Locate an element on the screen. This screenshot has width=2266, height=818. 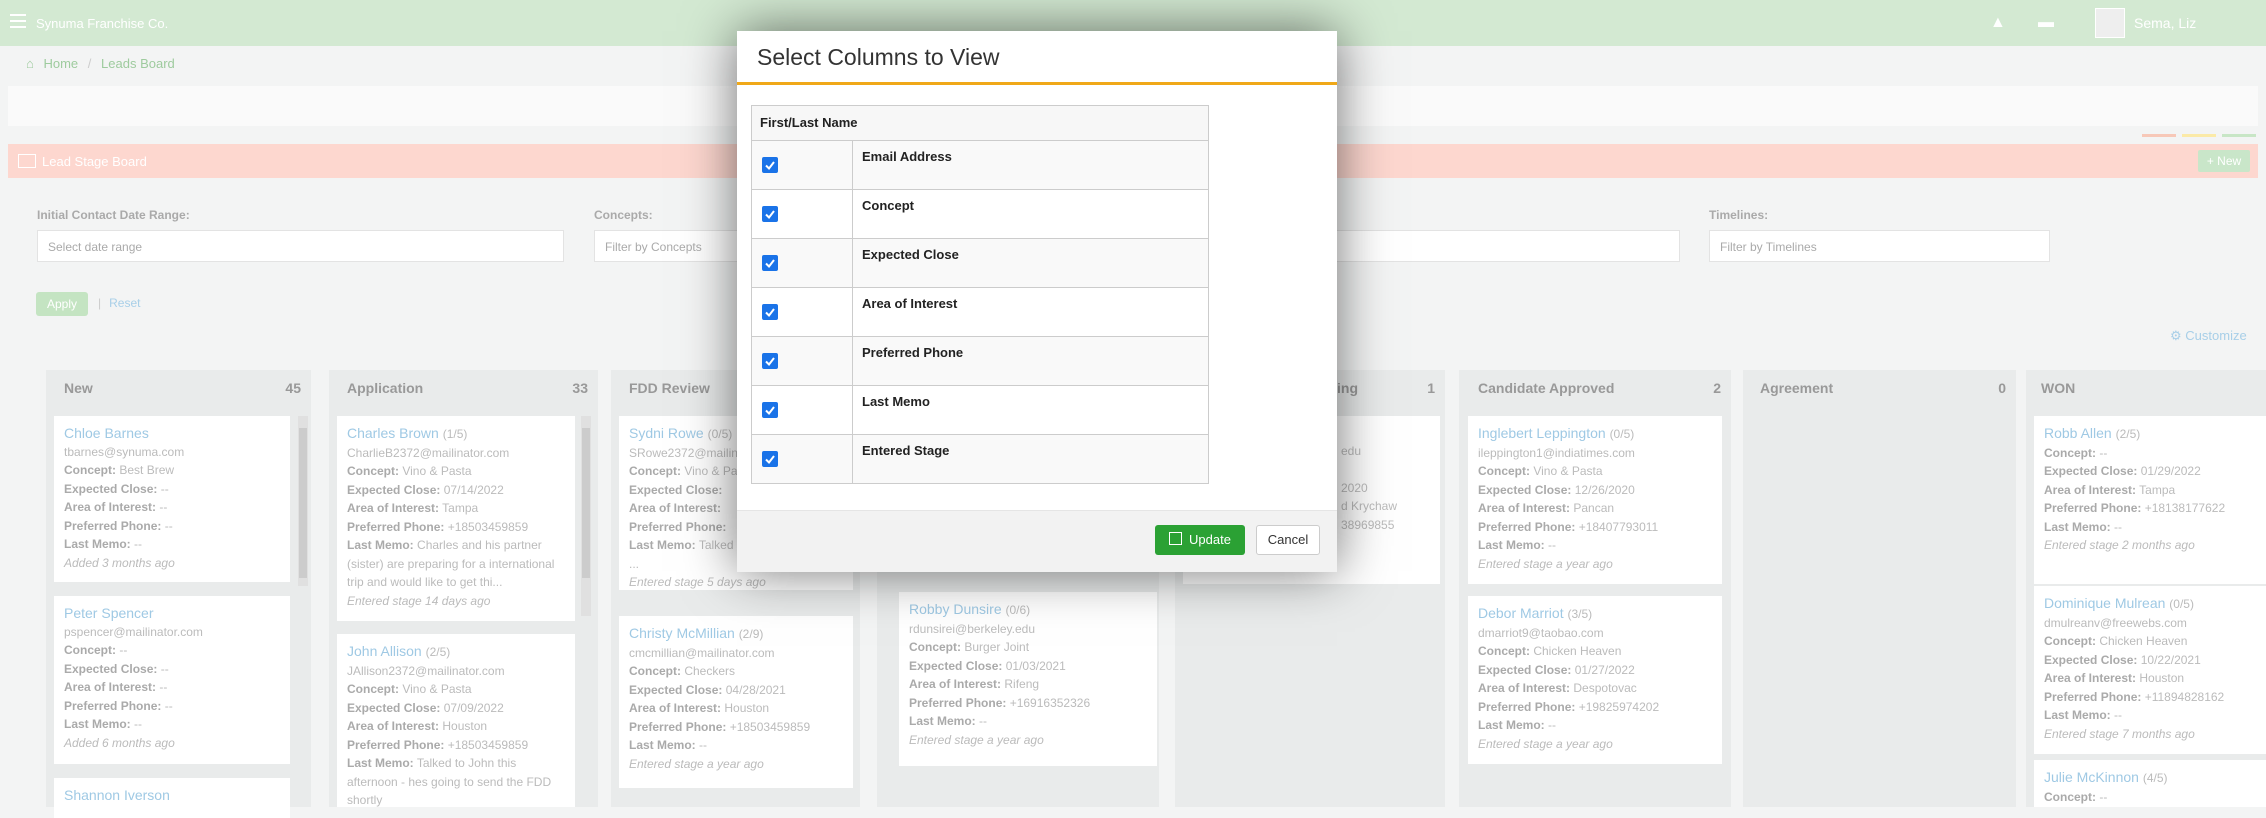
column-option-row: Expected Close is located at coordinates (980, 263).